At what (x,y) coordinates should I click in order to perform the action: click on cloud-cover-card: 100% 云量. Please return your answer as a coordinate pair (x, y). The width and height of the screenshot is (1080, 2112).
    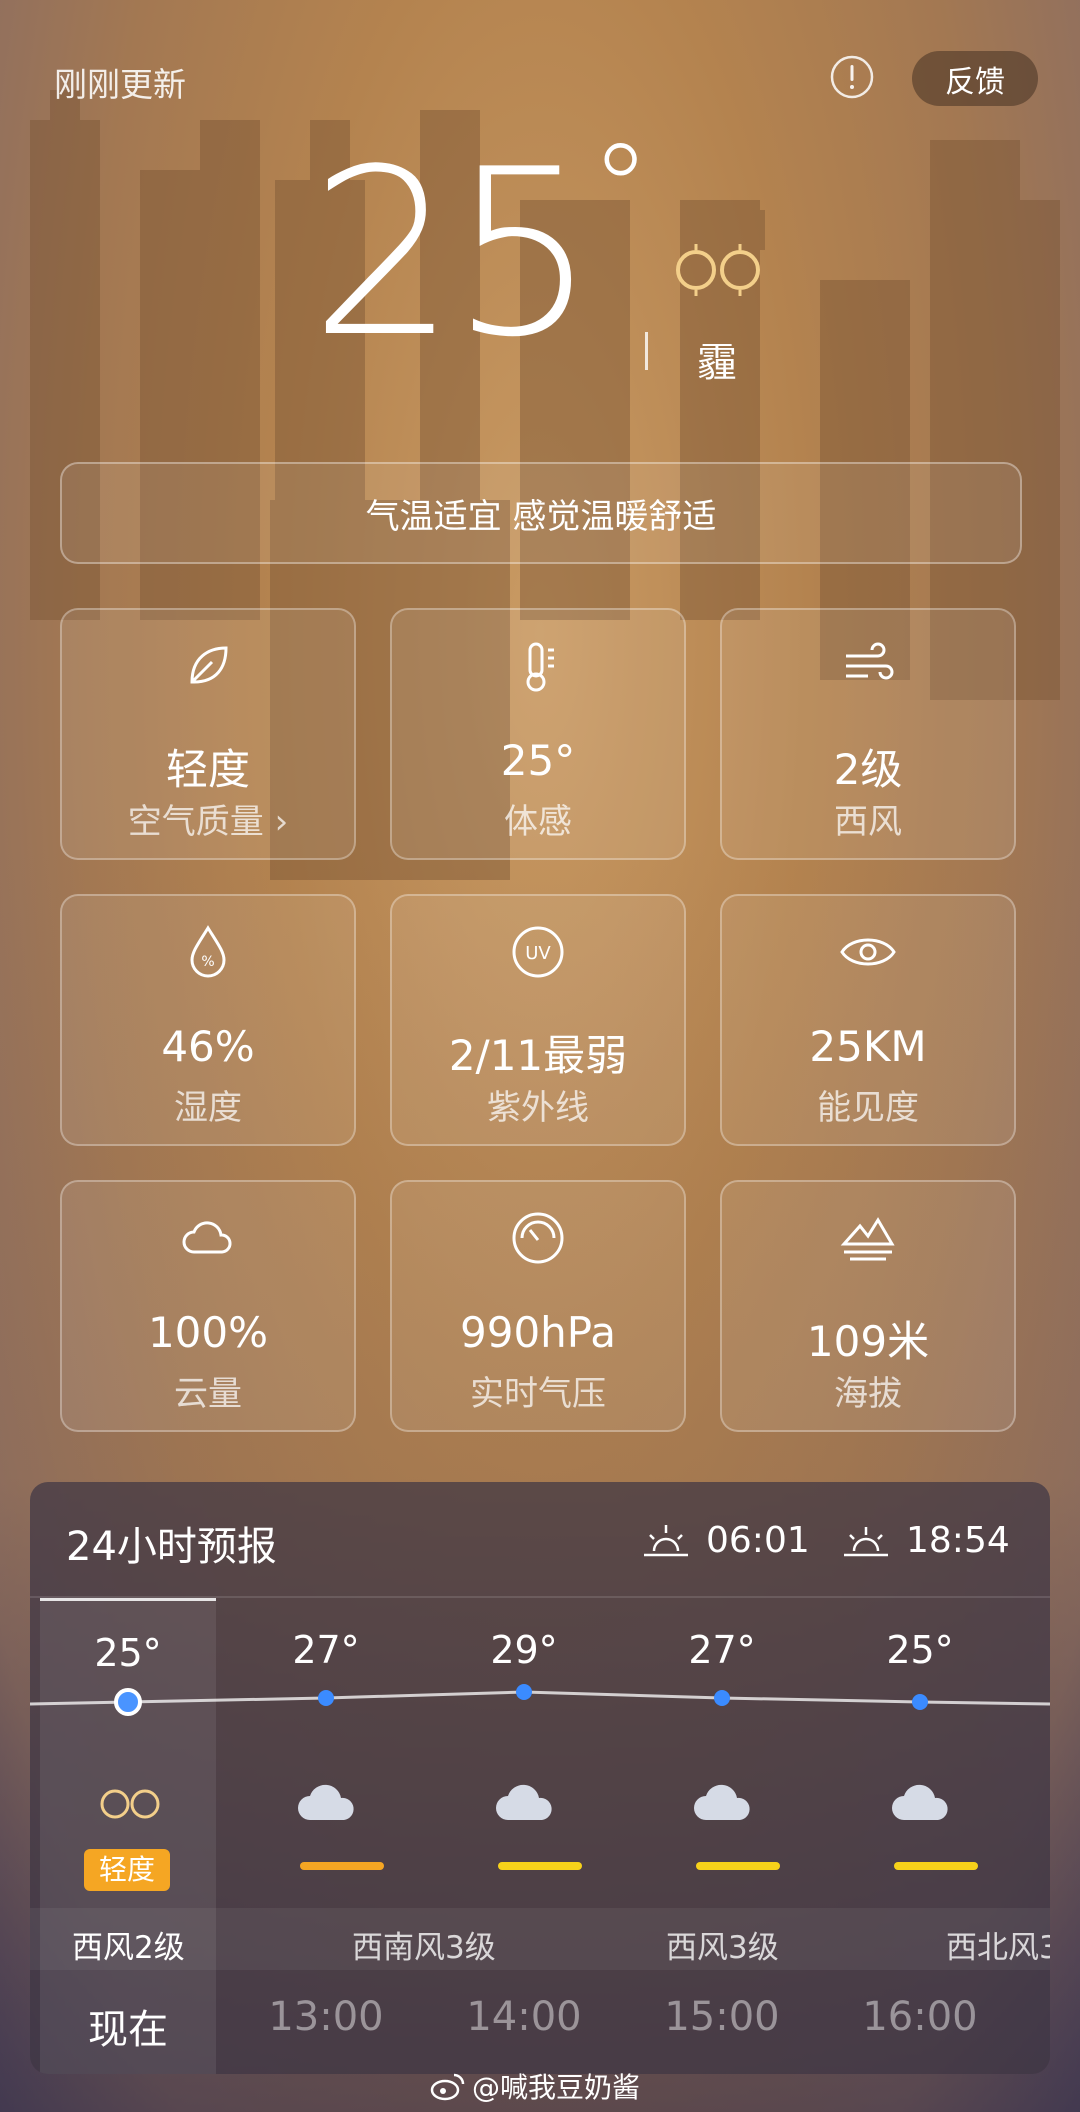
    Looking at the image, I should click on (208, 1306).